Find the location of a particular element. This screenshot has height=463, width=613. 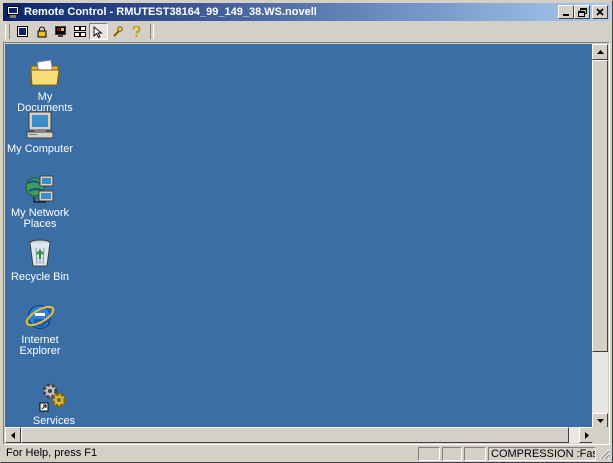

desktop-icon-services: Services is located at coordinates (54, 404).